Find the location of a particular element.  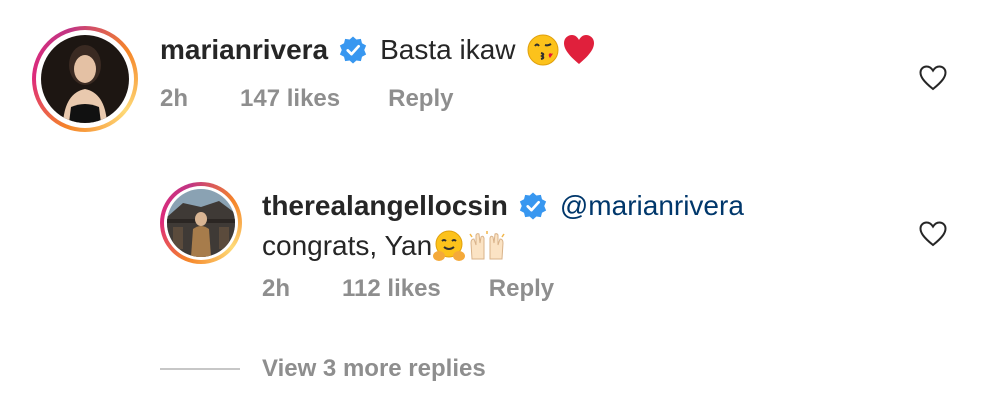

username: therealangellocsin is located at coordinates (385, 206).